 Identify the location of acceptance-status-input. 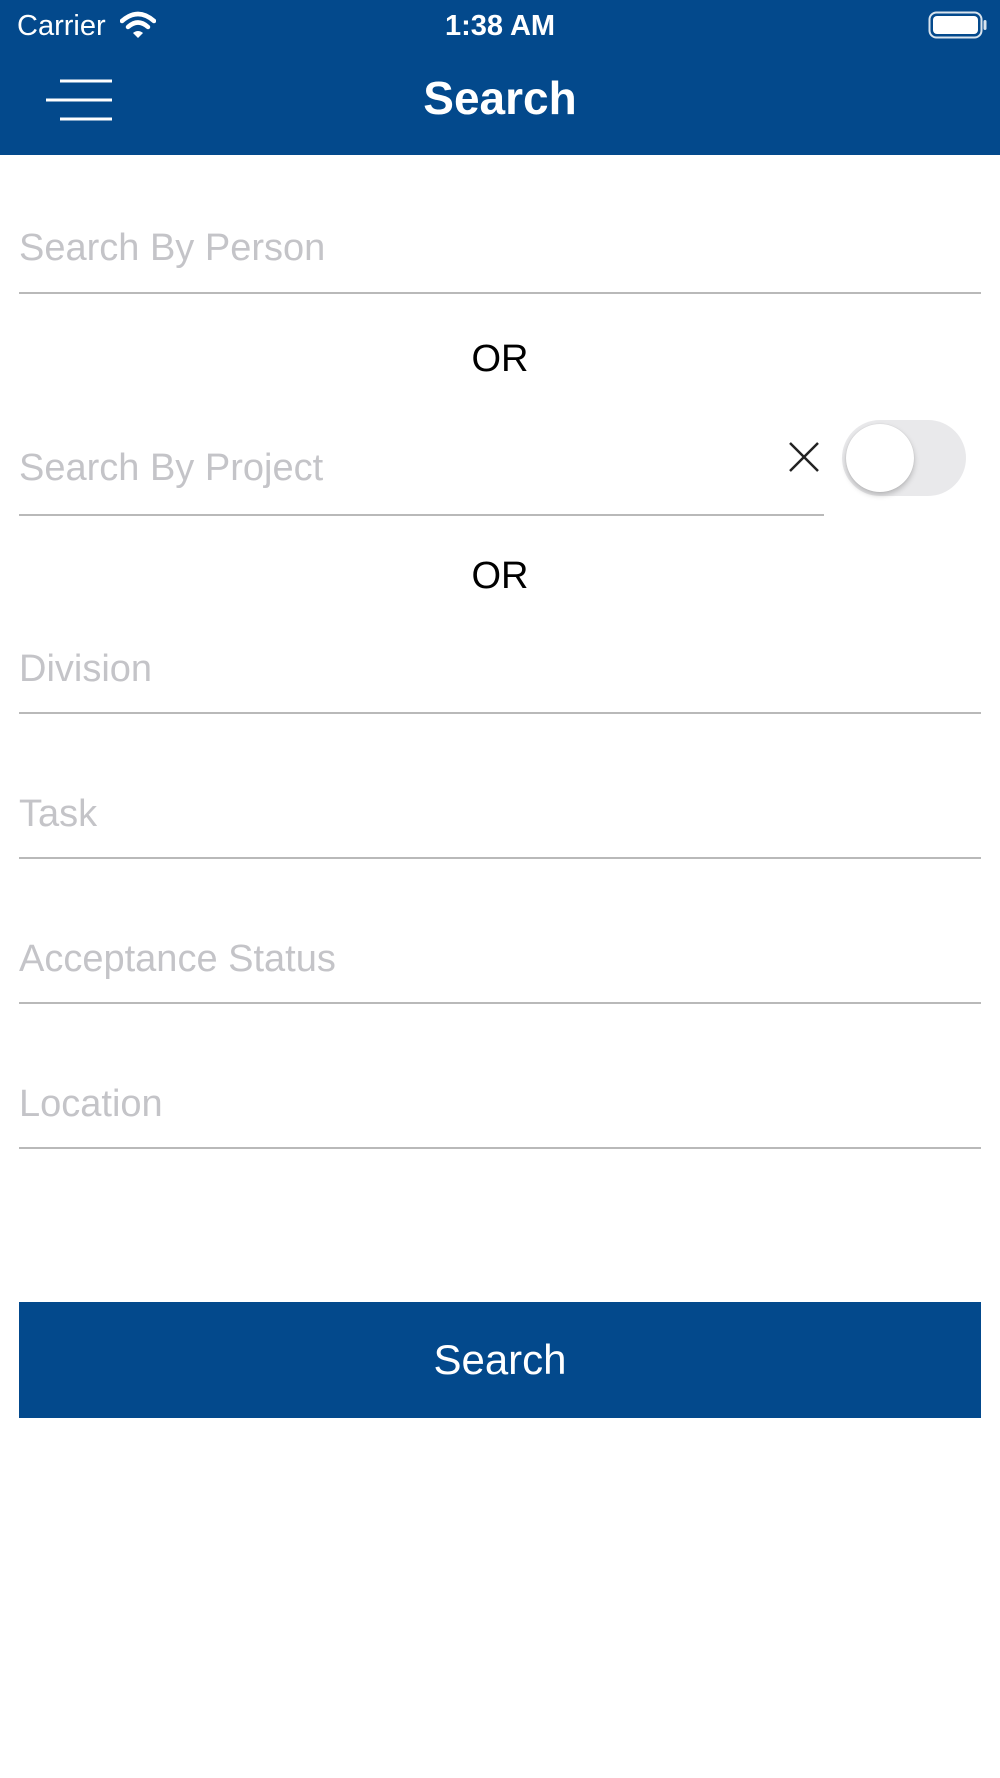
(500, 959).